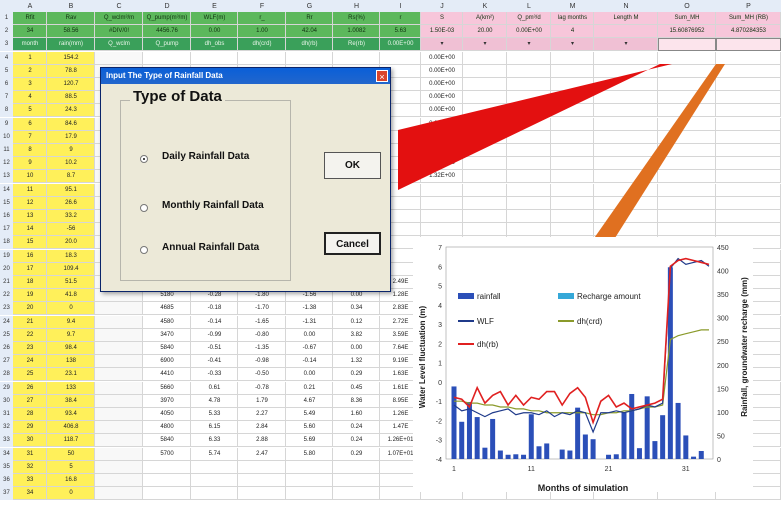 The image size is (781, 516). I want to click on cell-value: 95.1, so click(71, 190).